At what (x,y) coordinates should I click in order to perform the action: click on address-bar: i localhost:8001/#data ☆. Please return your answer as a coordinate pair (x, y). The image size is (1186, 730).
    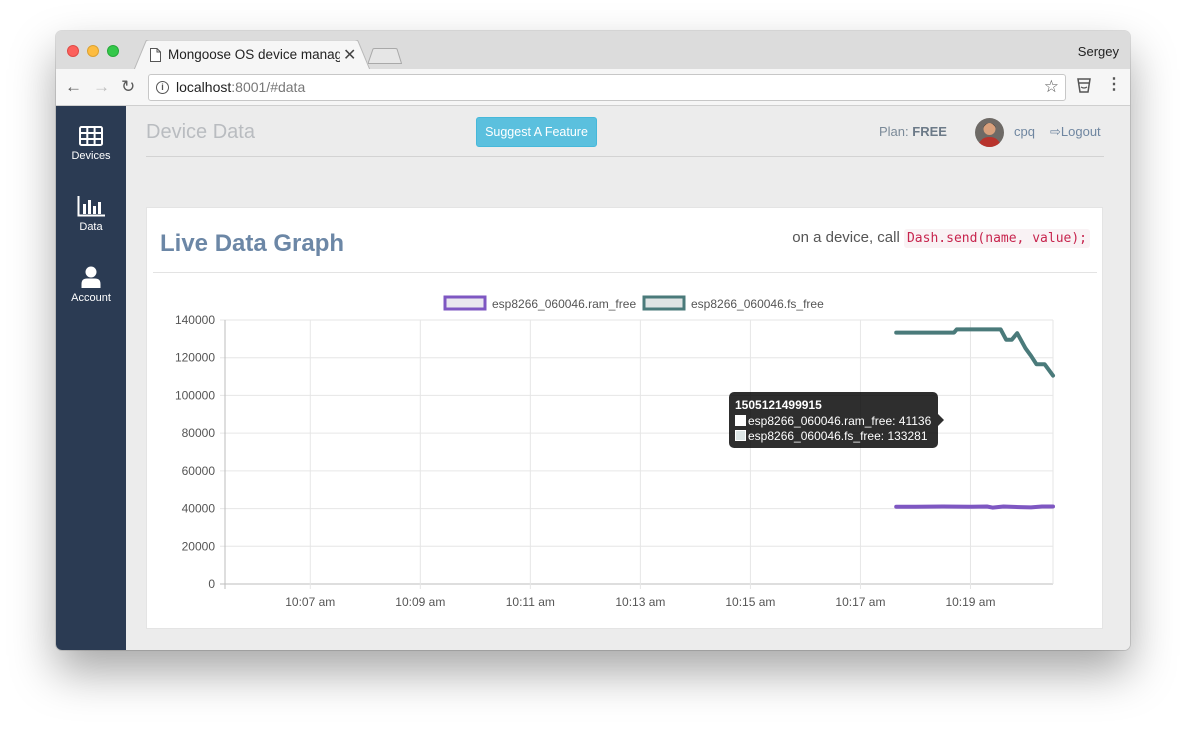
    Looking at the image, I should click on (607, 87).